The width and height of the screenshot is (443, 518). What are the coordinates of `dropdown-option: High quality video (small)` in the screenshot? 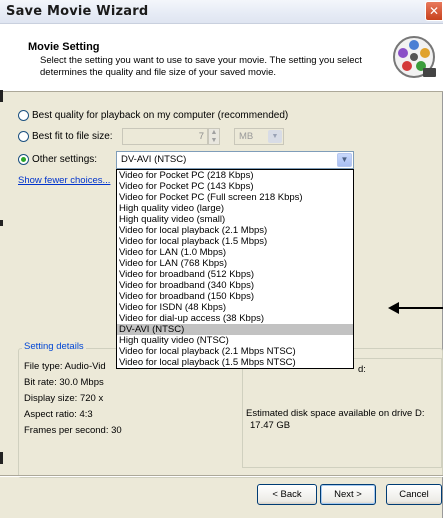 It's located at (235, 219).